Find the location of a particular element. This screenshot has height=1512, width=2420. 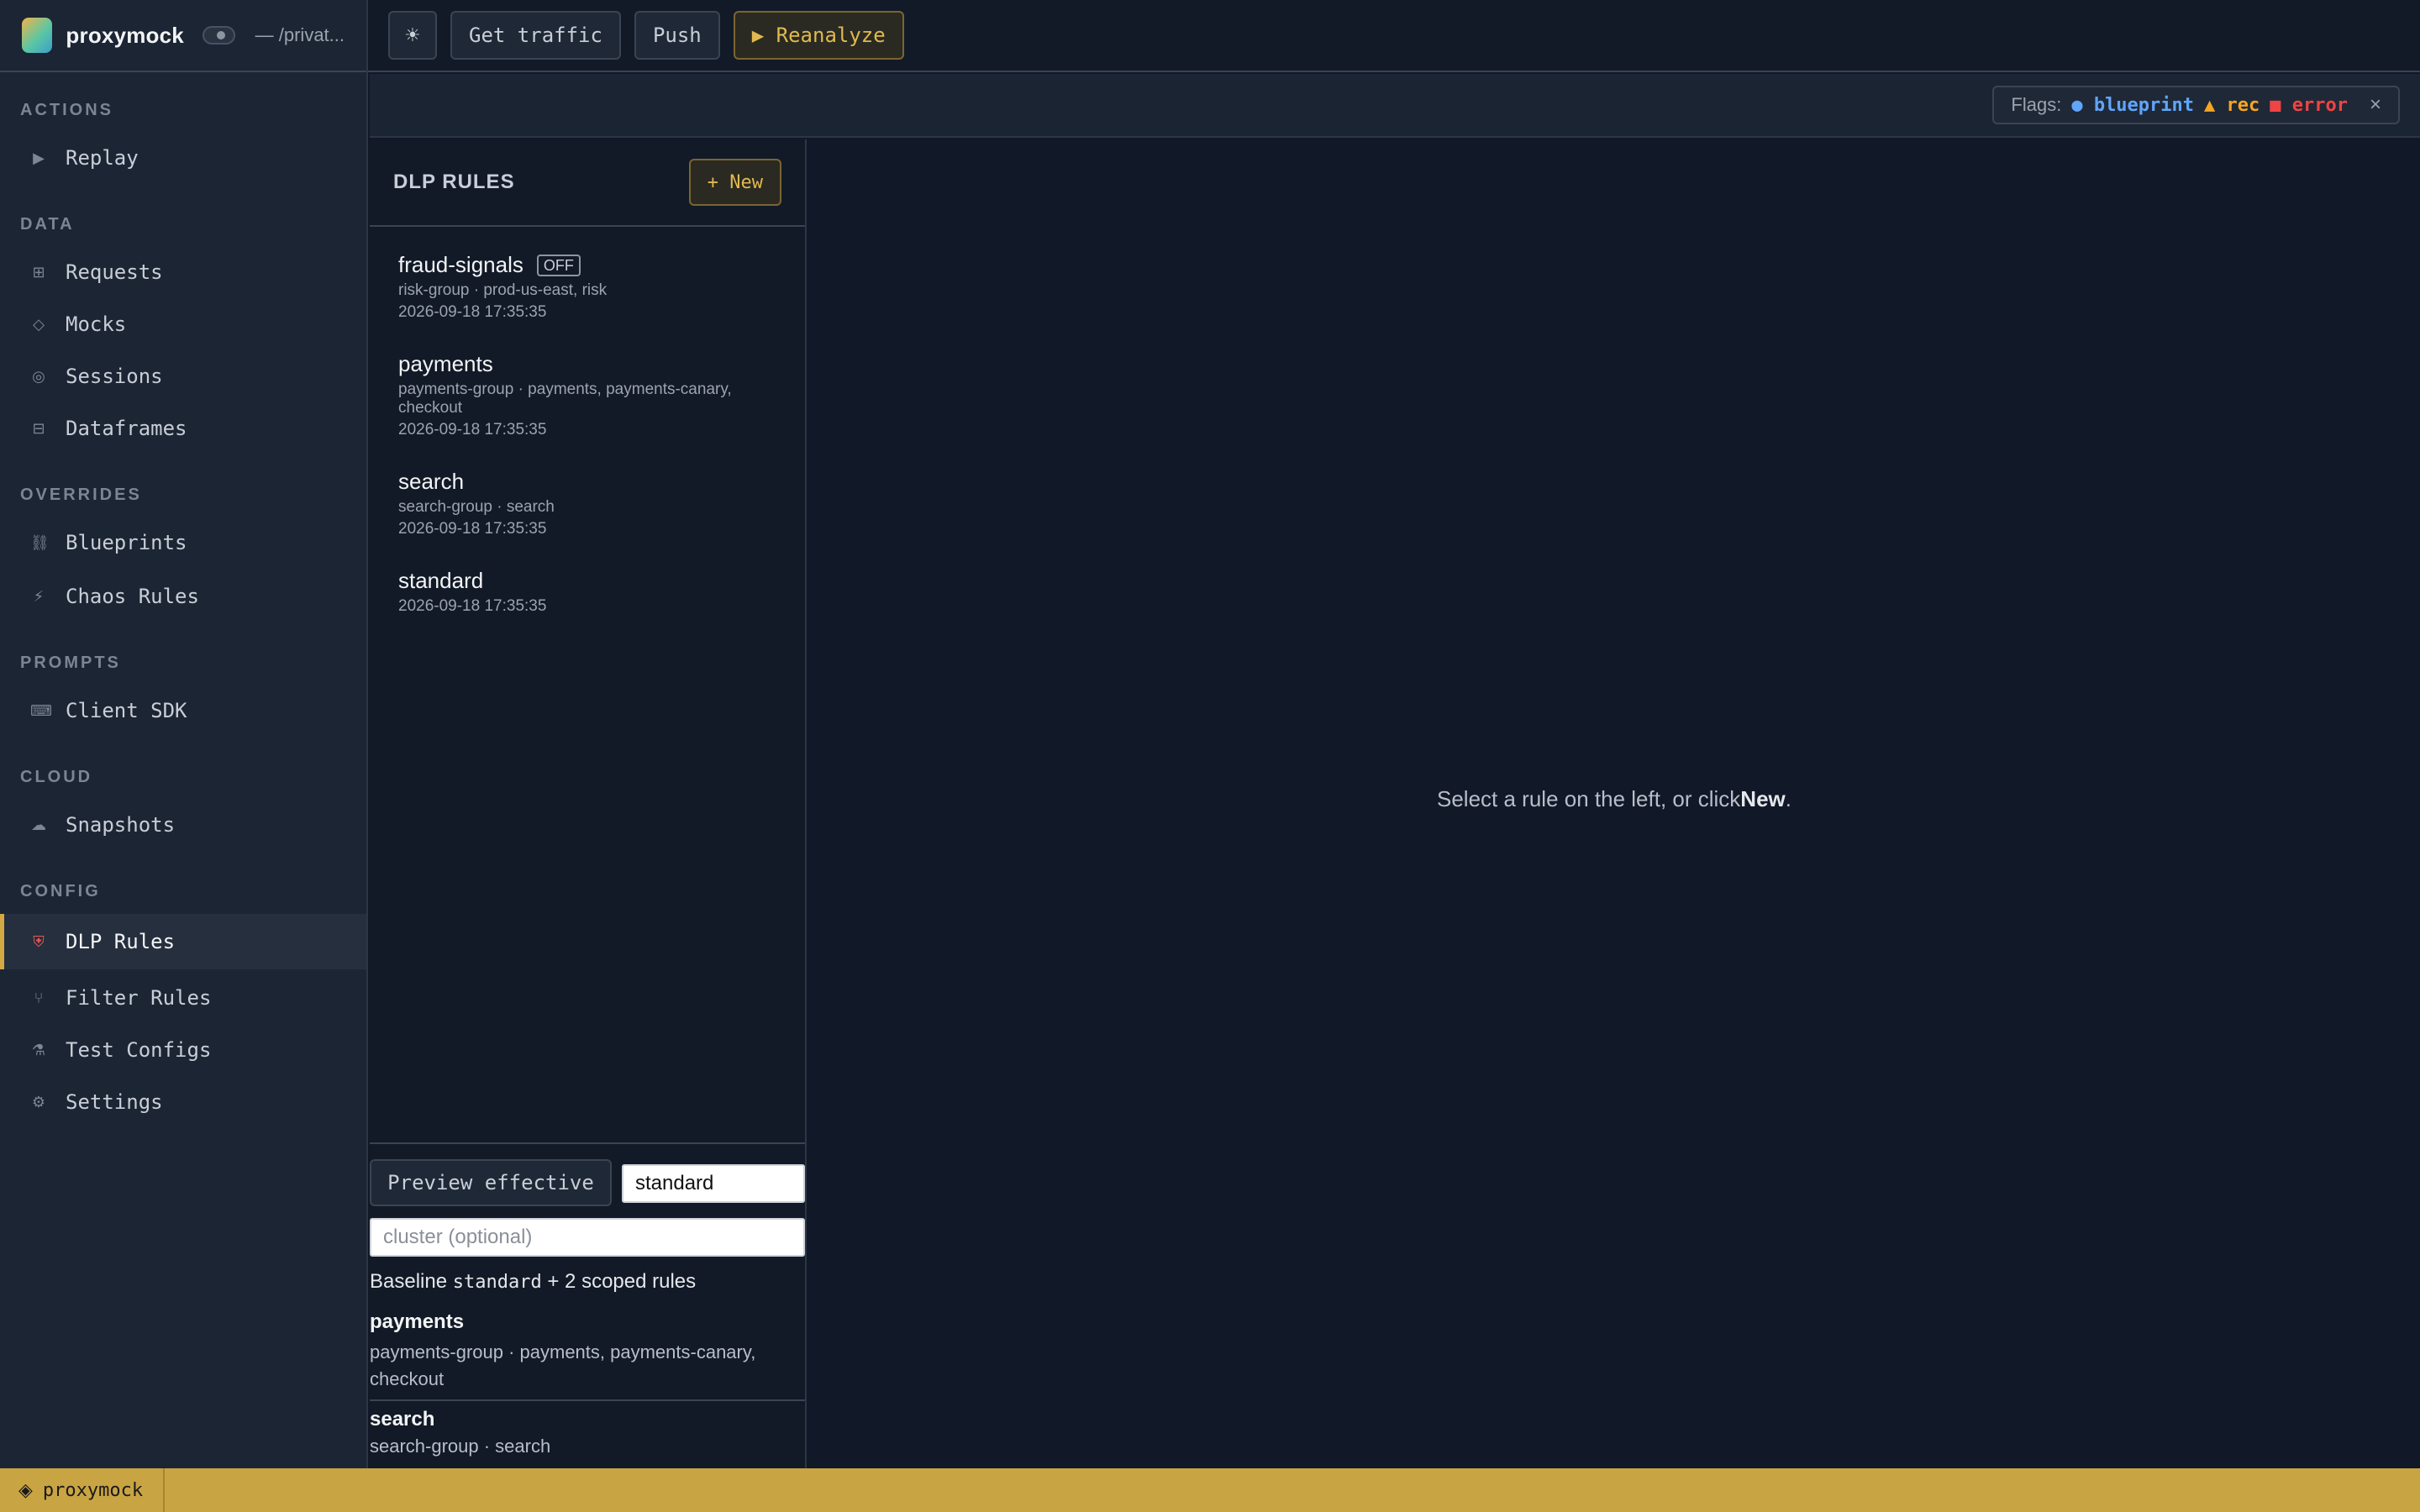

empty-state-message: Select a rule on the left, or clickNew. is located at coordinates (1614, 799).